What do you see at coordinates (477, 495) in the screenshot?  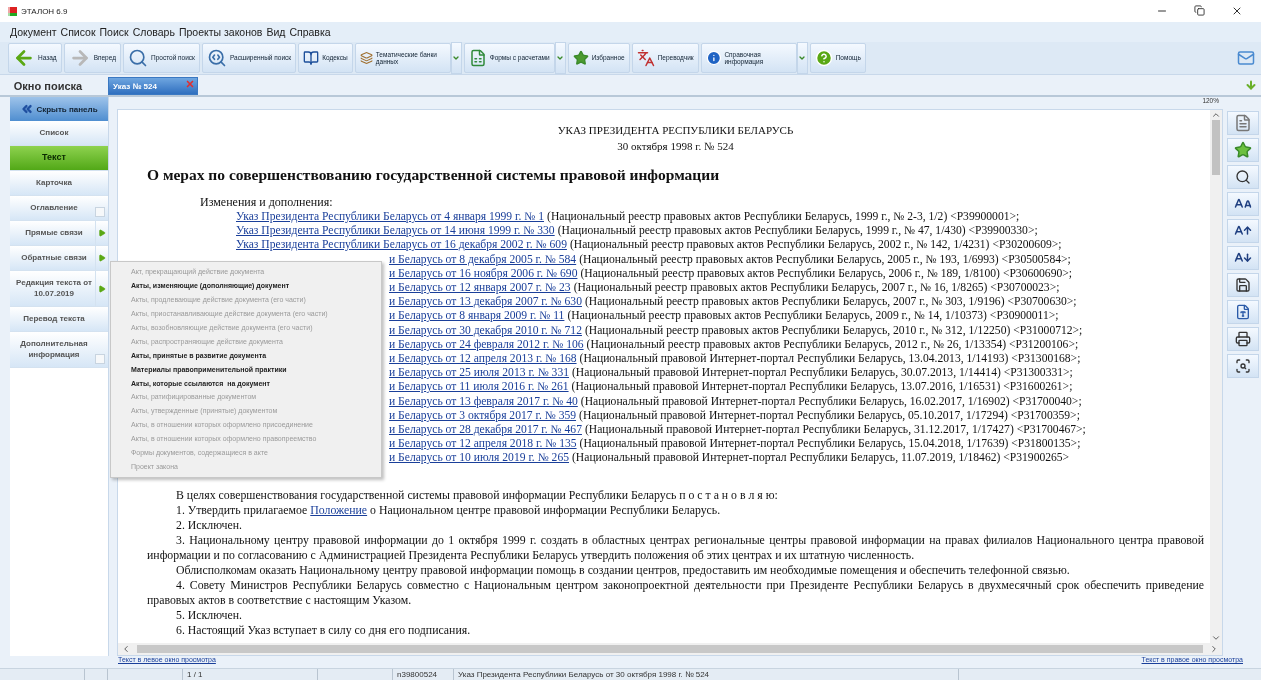 I see `paragraph: В целях совершенствования государственной системы правовой информации Республики Беларусь п о с т а н о в л я ю:` at bounding box center [477, 495].